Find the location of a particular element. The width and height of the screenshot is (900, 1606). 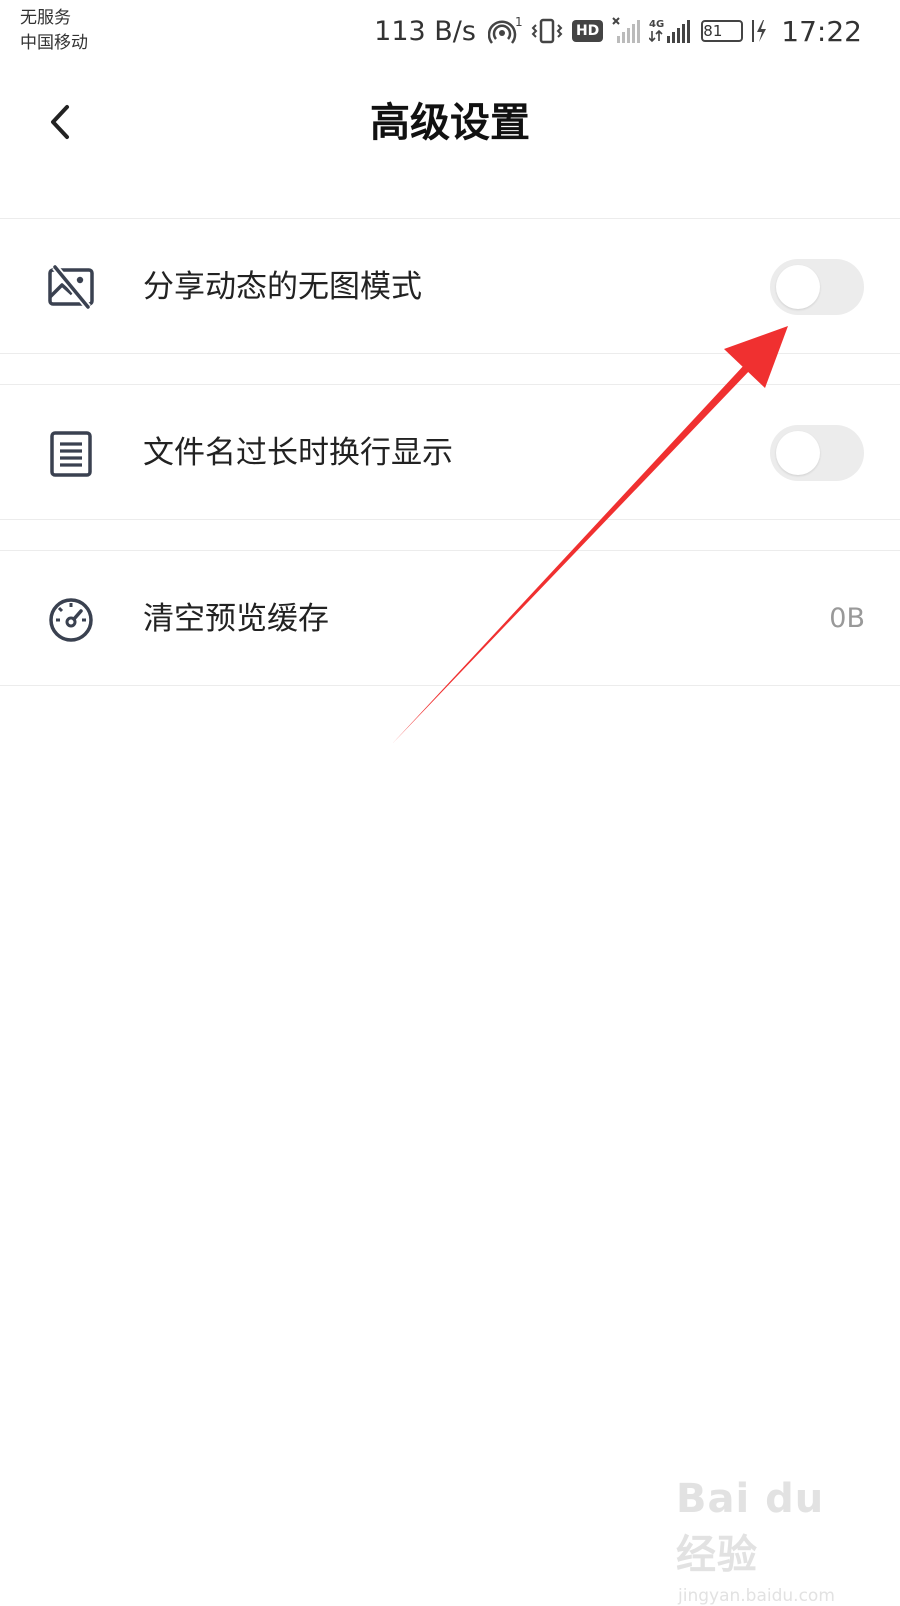

setting-label-no-image-mode: 分享动态的无图模式 is located at coordinates (282, 287).